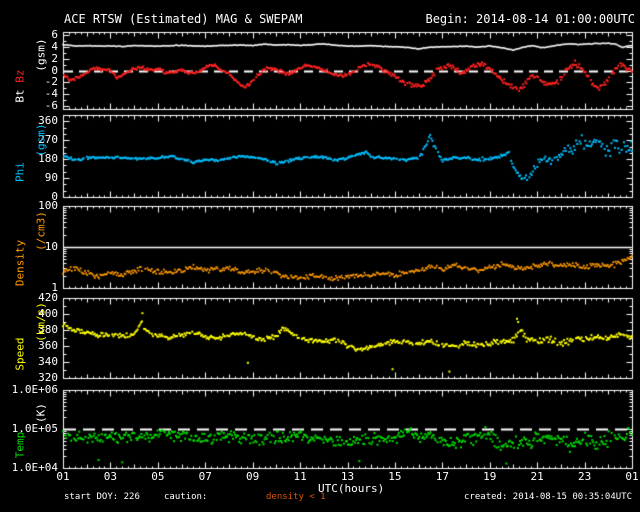 This screenshot has height=512, width=640. What do you see at coordinates (442, 476) in the screenshot?
I see `x-tick-label: 17` at bounding box center [442, 476].